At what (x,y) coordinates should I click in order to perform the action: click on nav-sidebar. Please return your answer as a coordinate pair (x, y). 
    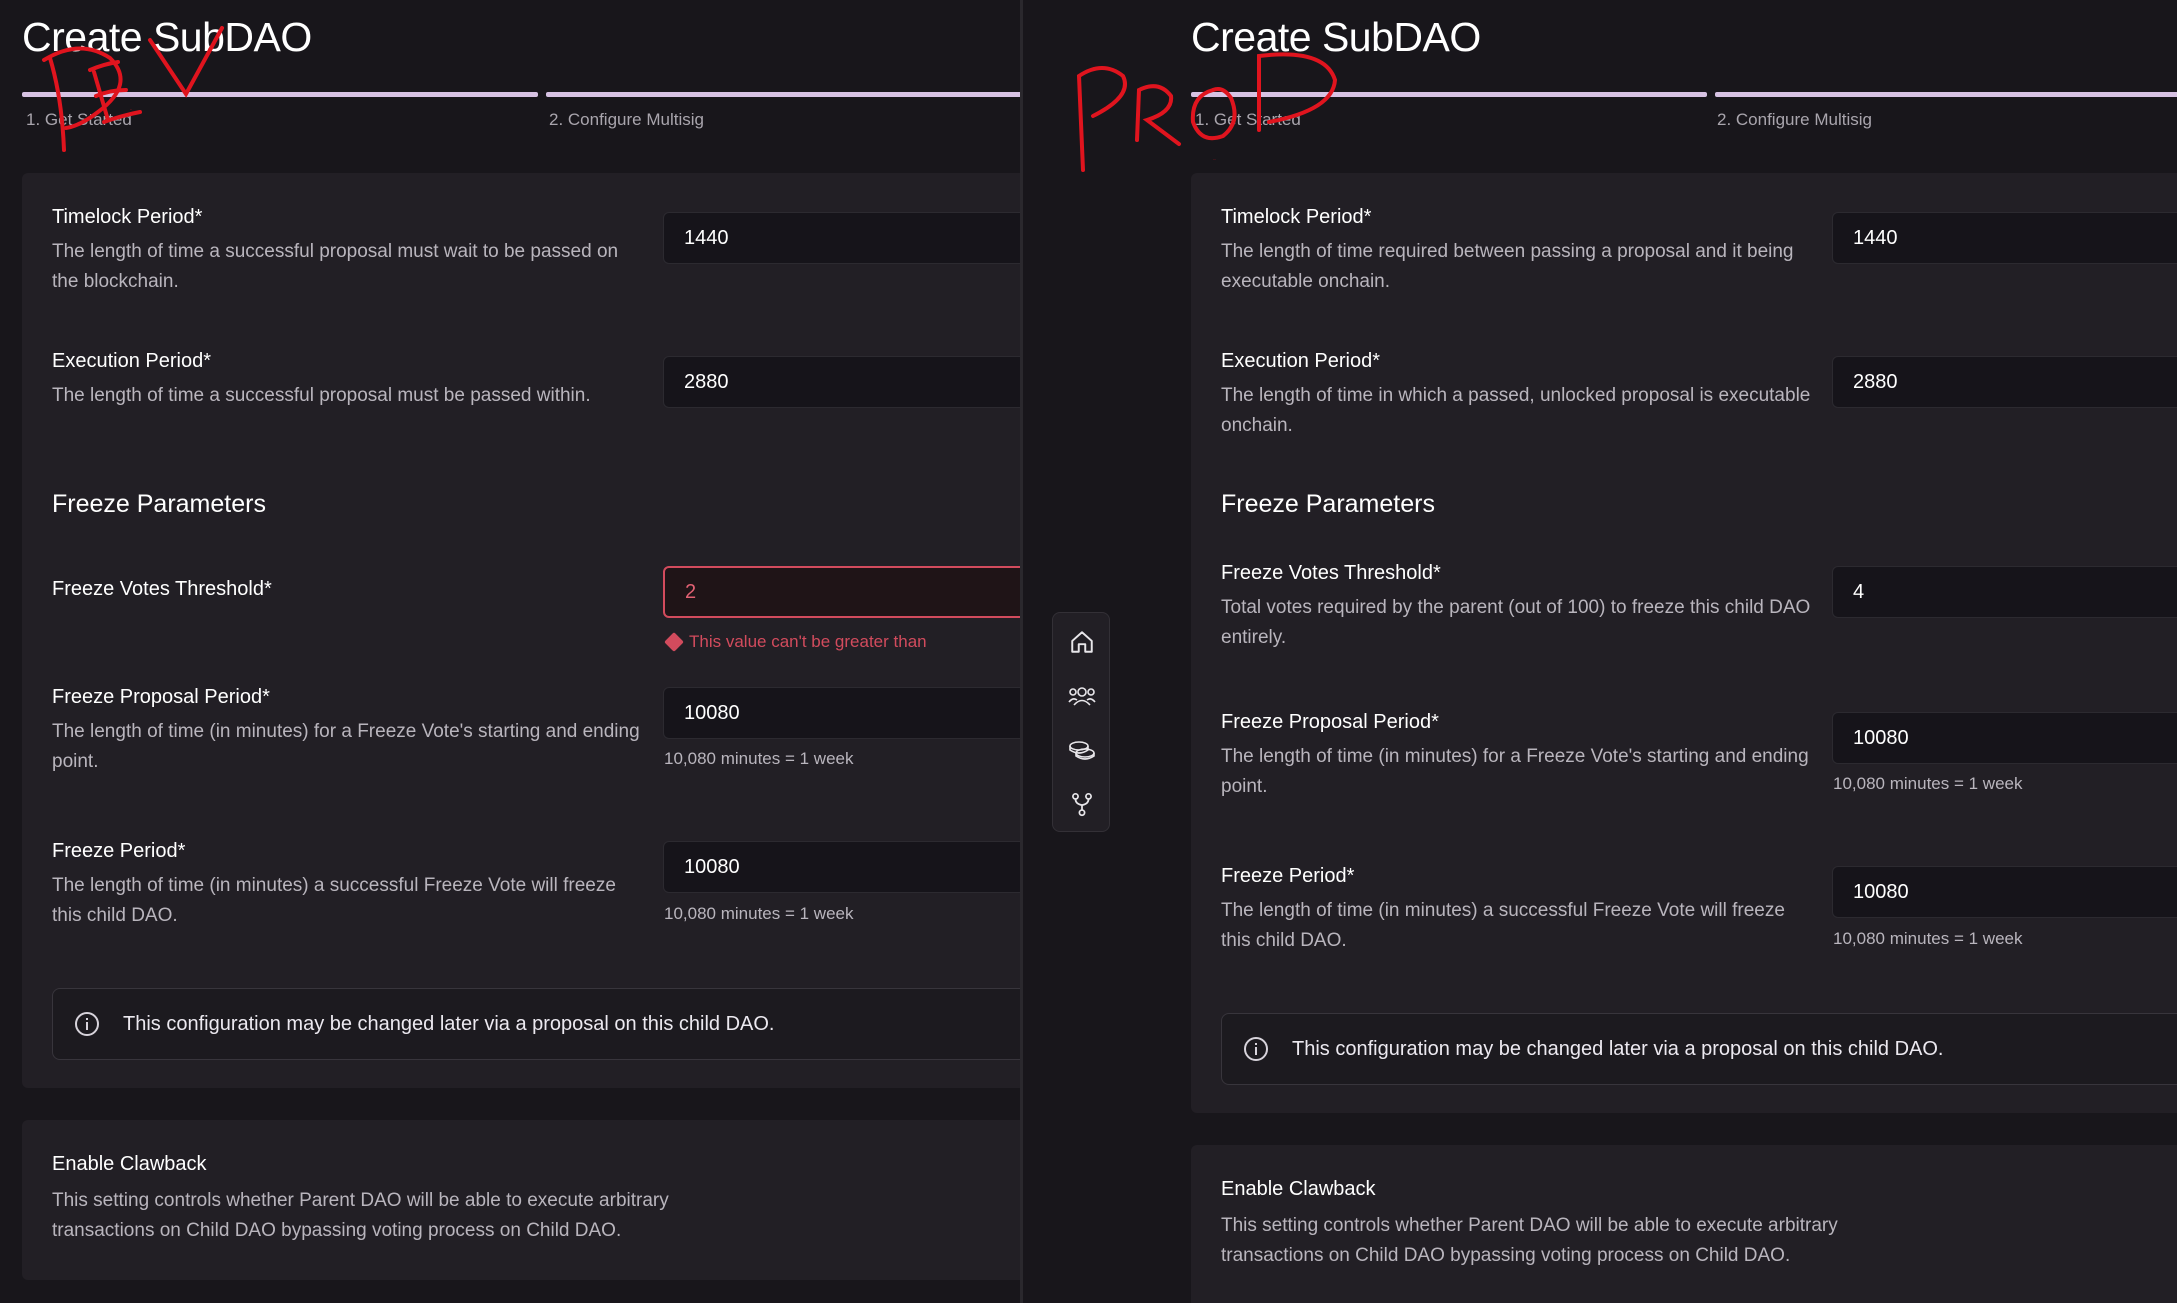
    Looking at the image, I should click on (1081, 722).